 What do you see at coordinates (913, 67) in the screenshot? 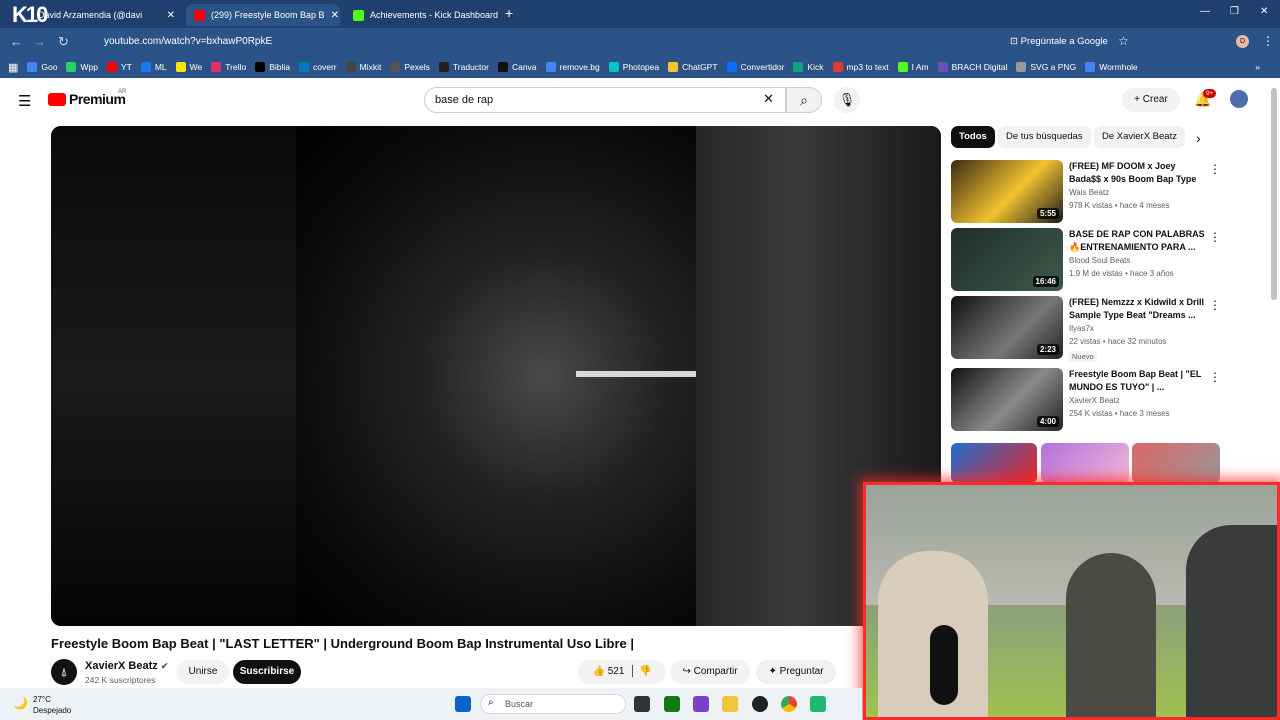
I see `bookmark-item: I Am` at bounding box center [913, 67].